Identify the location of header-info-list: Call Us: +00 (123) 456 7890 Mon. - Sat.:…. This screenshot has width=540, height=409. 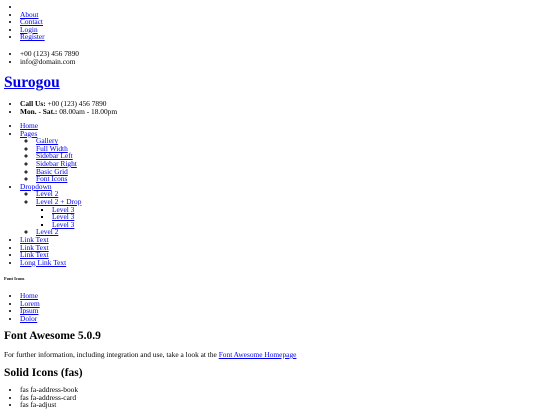
(60, 107).